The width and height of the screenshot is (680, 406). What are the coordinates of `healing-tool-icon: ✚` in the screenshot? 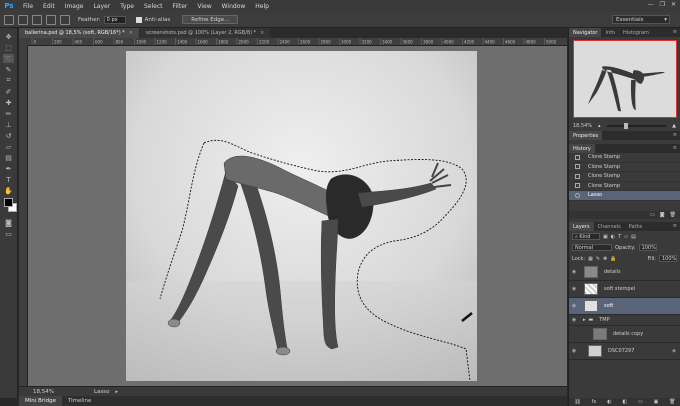 It's located at (8, 102).